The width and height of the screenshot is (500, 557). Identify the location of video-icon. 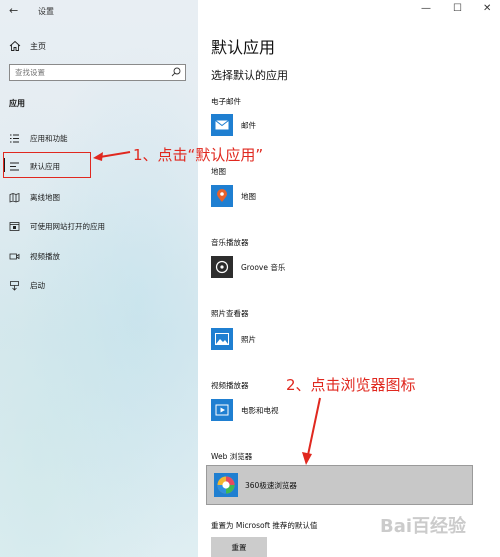
(14, 256).